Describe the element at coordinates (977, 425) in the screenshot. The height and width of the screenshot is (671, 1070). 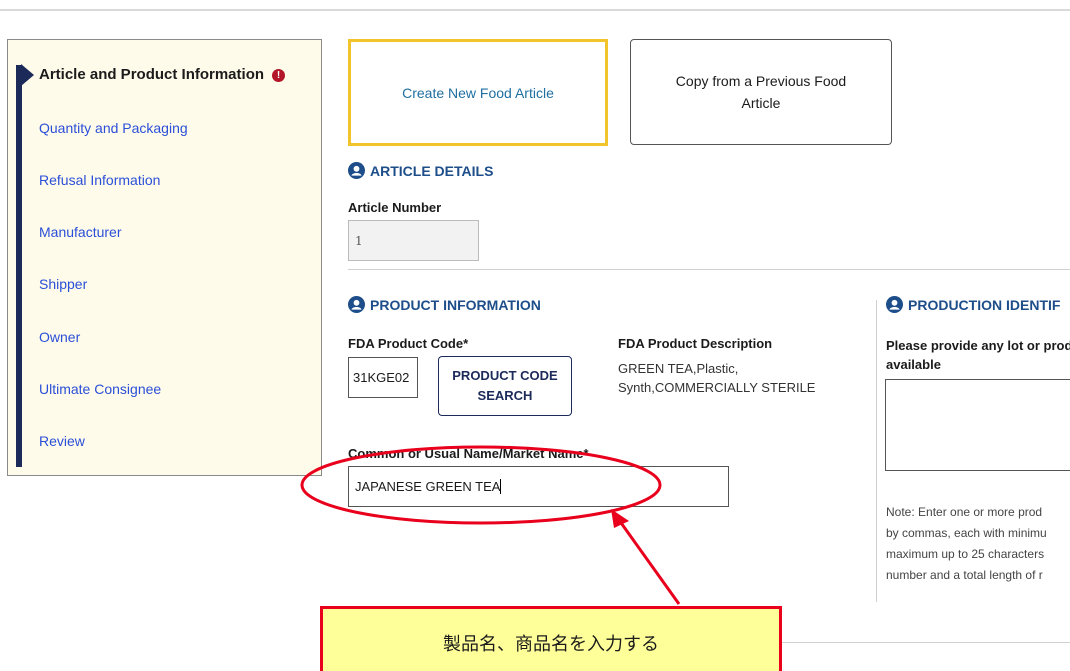
I see `lot-number-textarea` at that location.